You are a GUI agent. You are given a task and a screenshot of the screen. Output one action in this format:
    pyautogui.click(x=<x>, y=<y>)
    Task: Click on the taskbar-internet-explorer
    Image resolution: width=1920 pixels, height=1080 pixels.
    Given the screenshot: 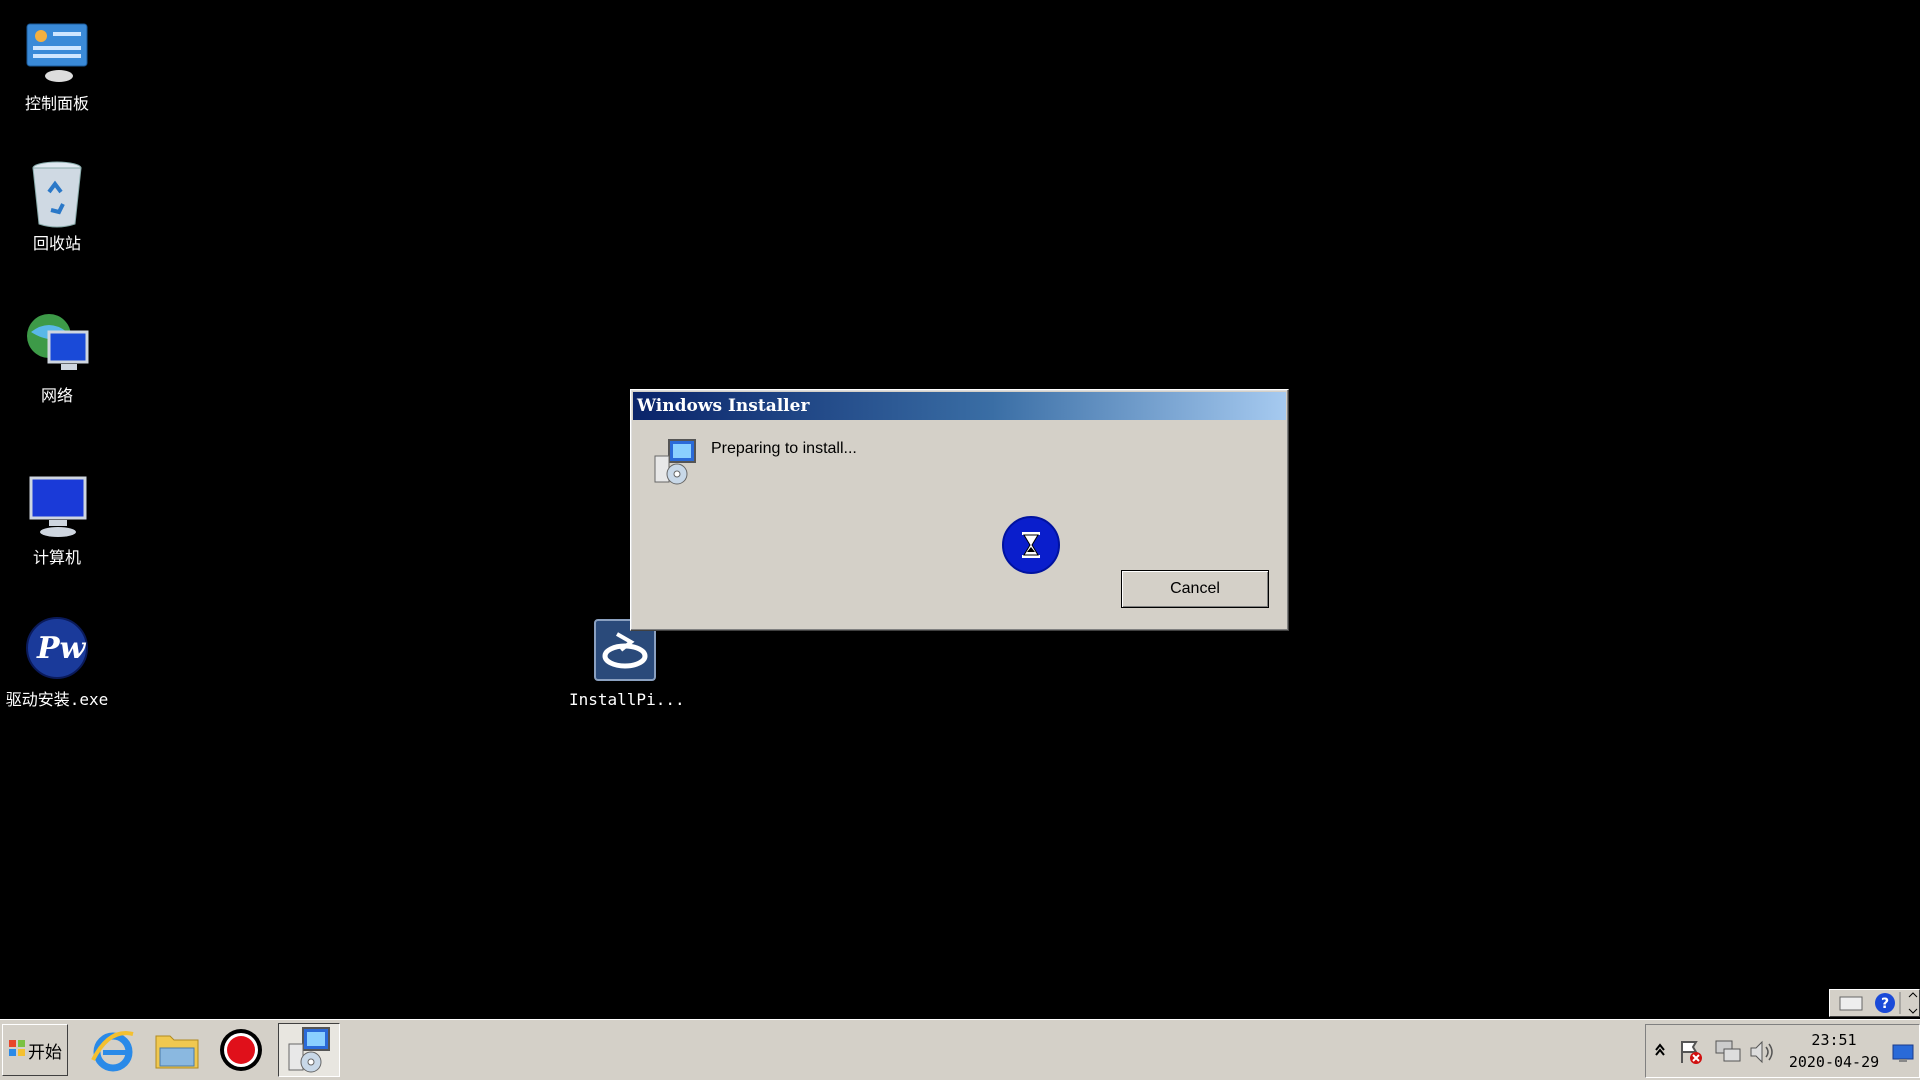 What is the action you would take?
    pyautogui.click(x=113, y=1050)
    